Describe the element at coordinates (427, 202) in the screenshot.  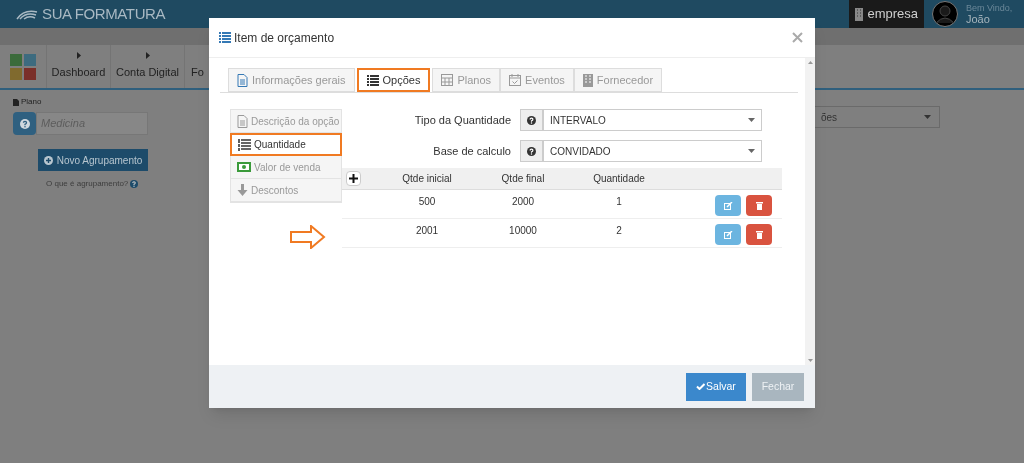
I see `table-cell-text: 500` at that location.